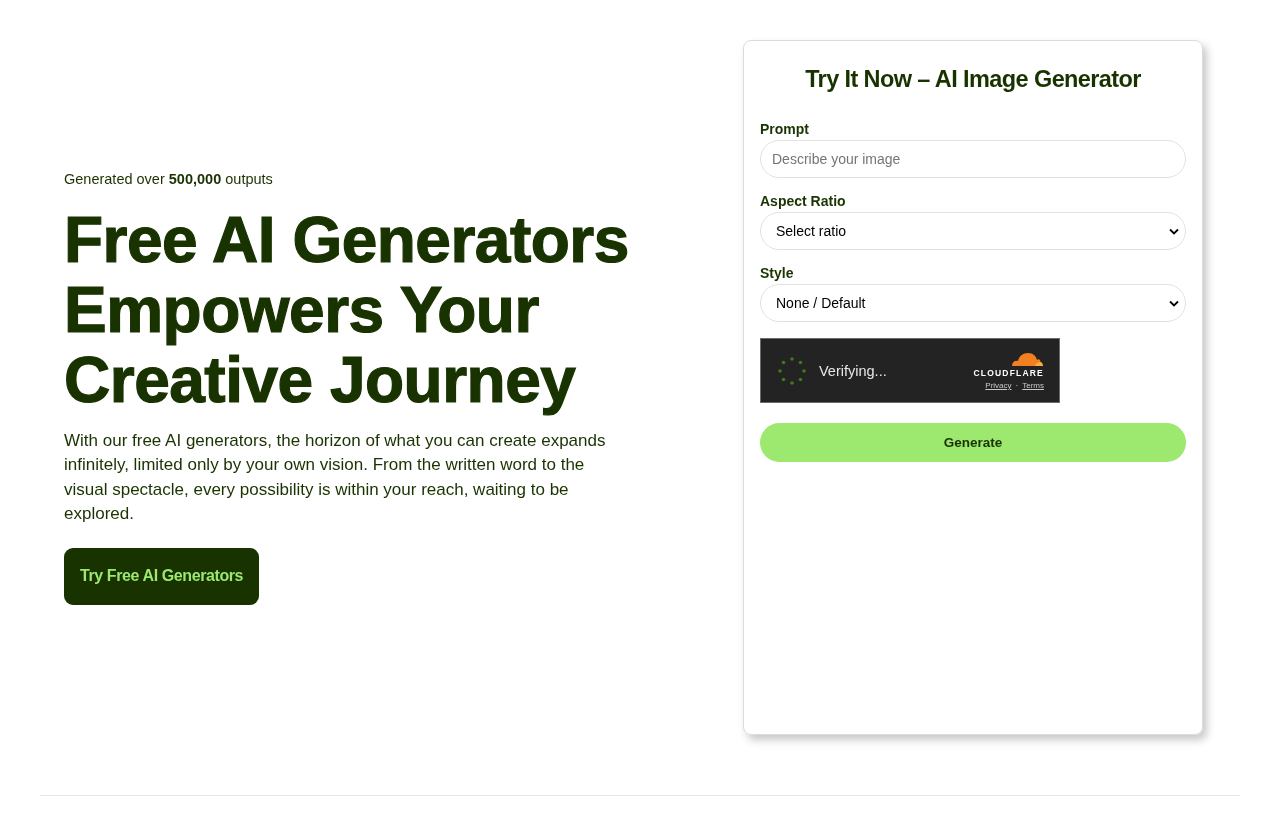  What do you see at coordinates (335, 477) in the screenshot?
I see `hero-description: With our free AI generators, the horizon of what you can create expands infinitely, limited only by your own vision. From the written word to the visual spectacle, every possibility is within your reach, waiting to be explored.` at bounding box center [335, 477].